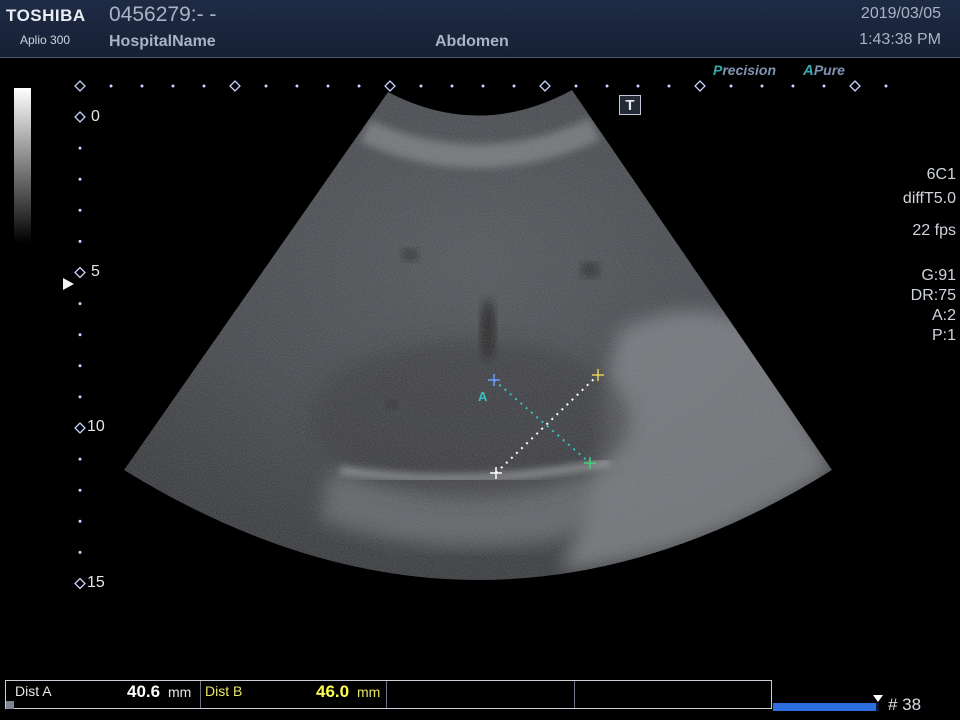  What do you see at coordinates (929, 198) in the screenshot?
I see `imaging-preset: diffT5.0` at bounding box center [929, 198].